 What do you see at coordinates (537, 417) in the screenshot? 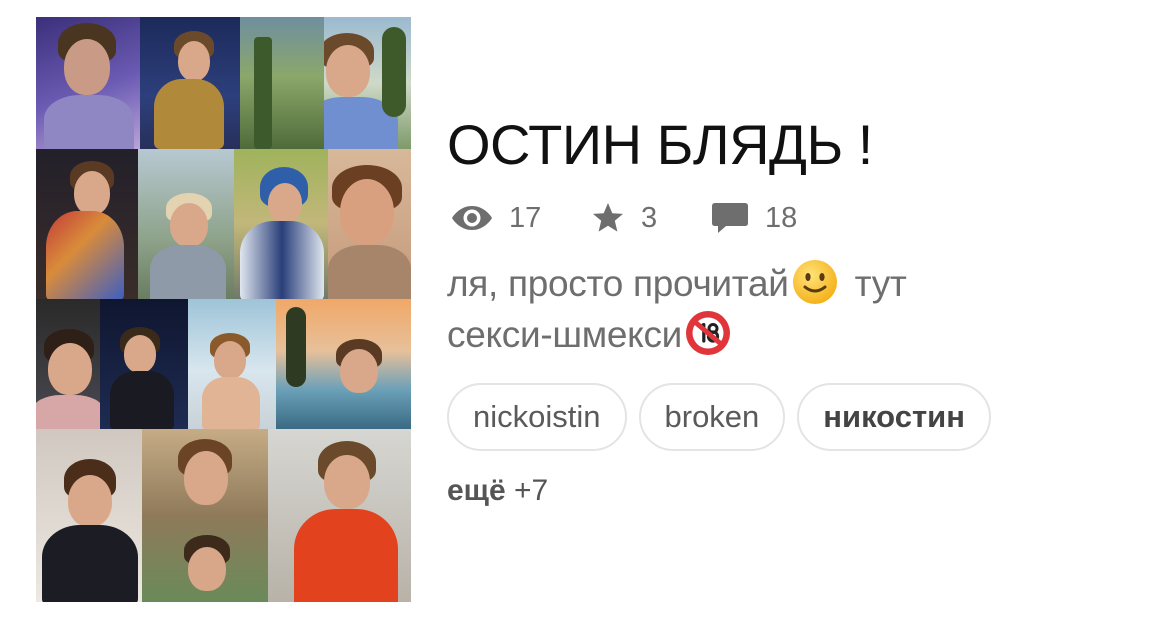
I see `tag-nickoistin: nickoistin` at bounding box center [537, 417].